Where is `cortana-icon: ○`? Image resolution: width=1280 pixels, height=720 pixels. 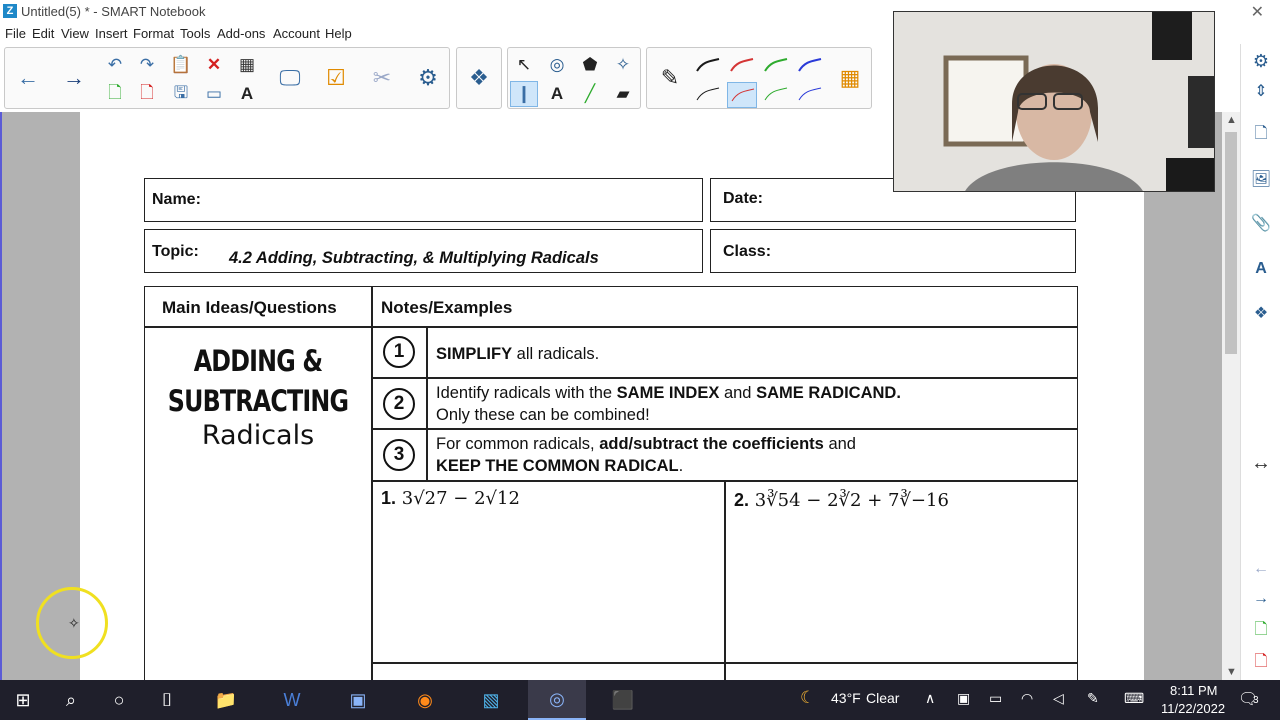
cortana-icon: ○ is located at coordinates (119, 700).